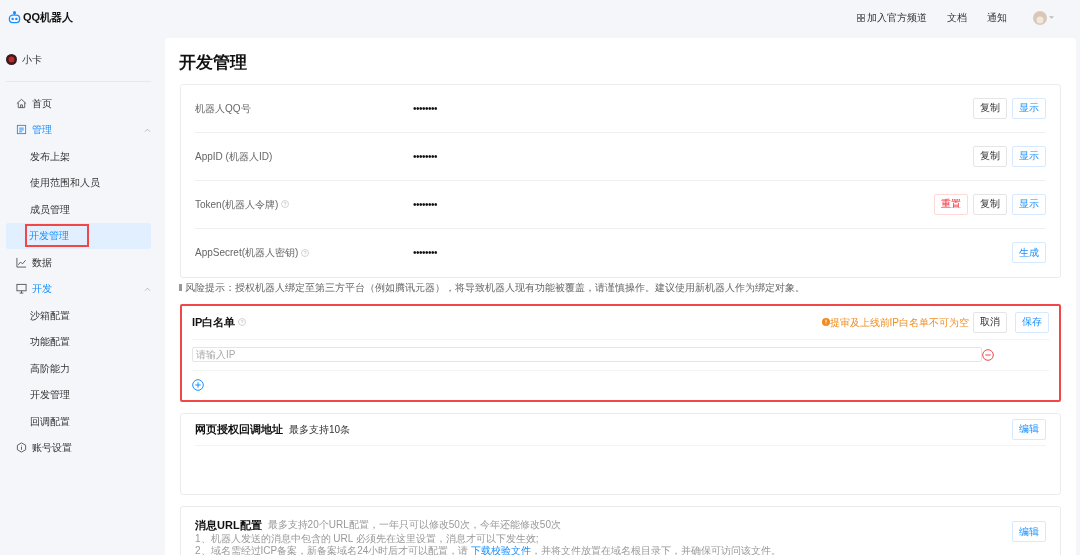 This screenshot has width=1080, height=555. Describe the element at coordinates (237, 204) in the screenshot. I see `field-label: Token(机器人令牌)` at that location.